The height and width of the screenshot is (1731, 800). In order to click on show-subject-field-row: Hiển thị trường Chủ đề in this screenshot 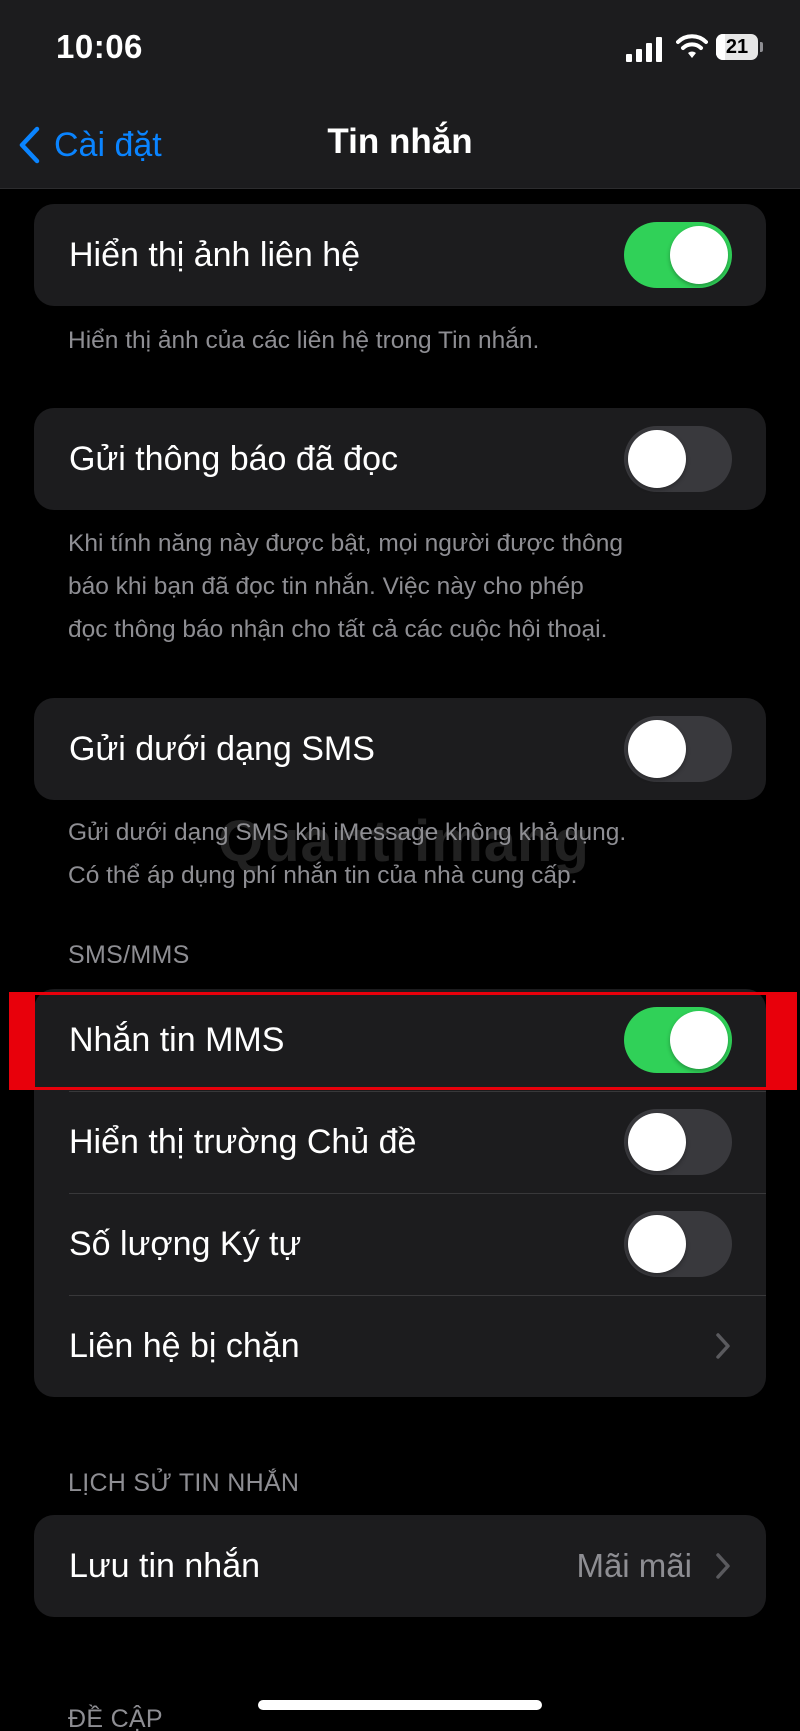, I will do `click(400, 1142)`.